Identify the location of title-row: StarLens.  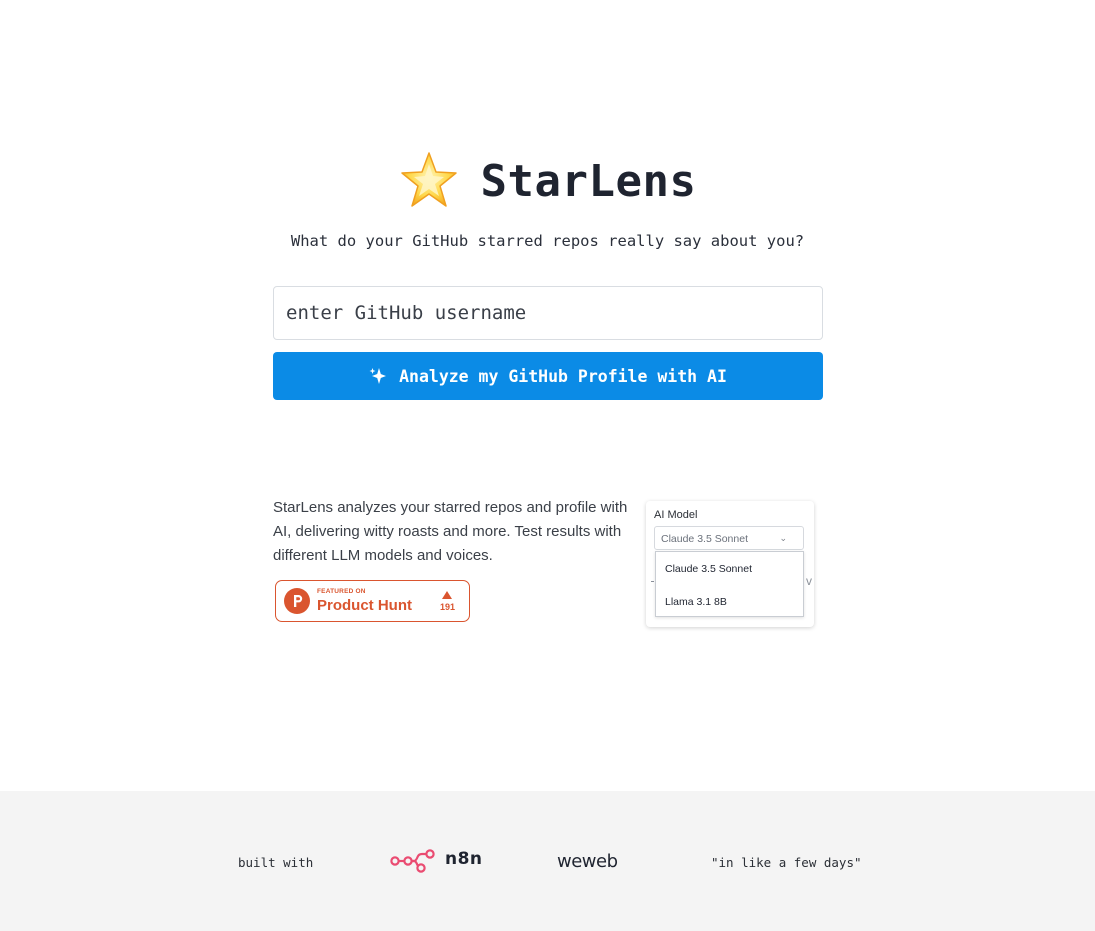
(547, 181).